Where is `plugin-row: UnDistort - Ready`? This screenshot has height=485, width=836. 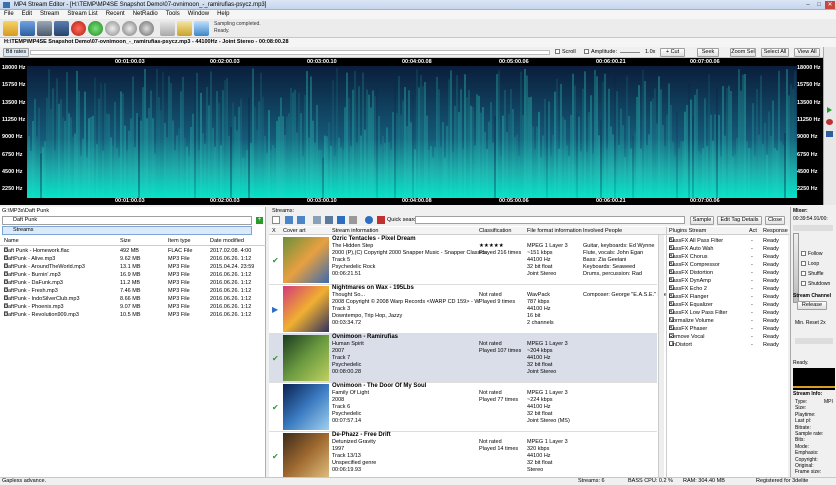 plugin-row: UnDistort - Ready is located at coordinates (728, 345).